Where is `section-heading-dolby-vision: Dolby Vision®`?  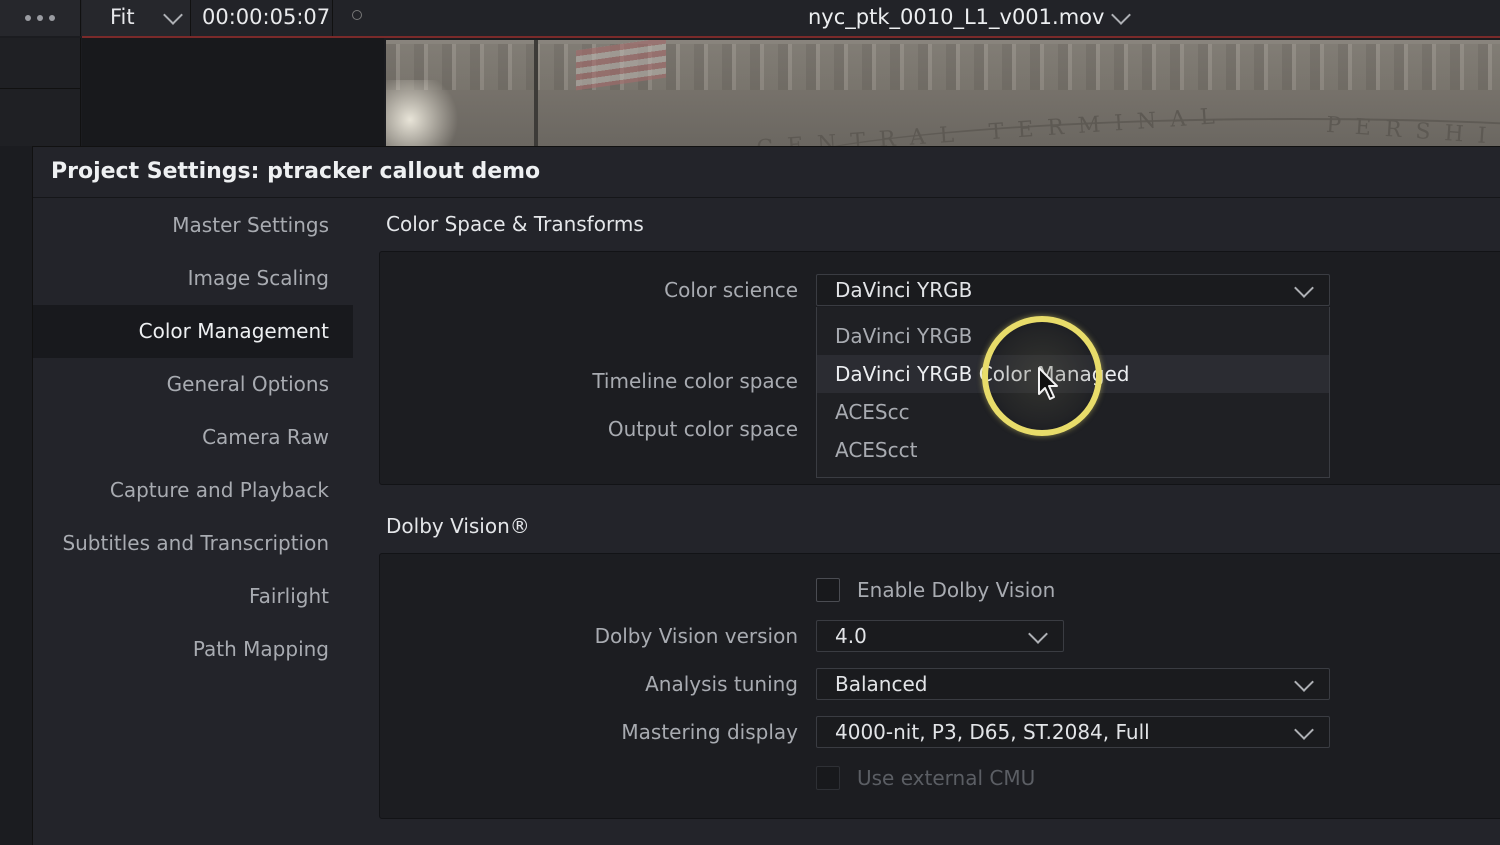
section-heading-dolby-vision: Dolby Vision® is located at coordinates (458, 526).